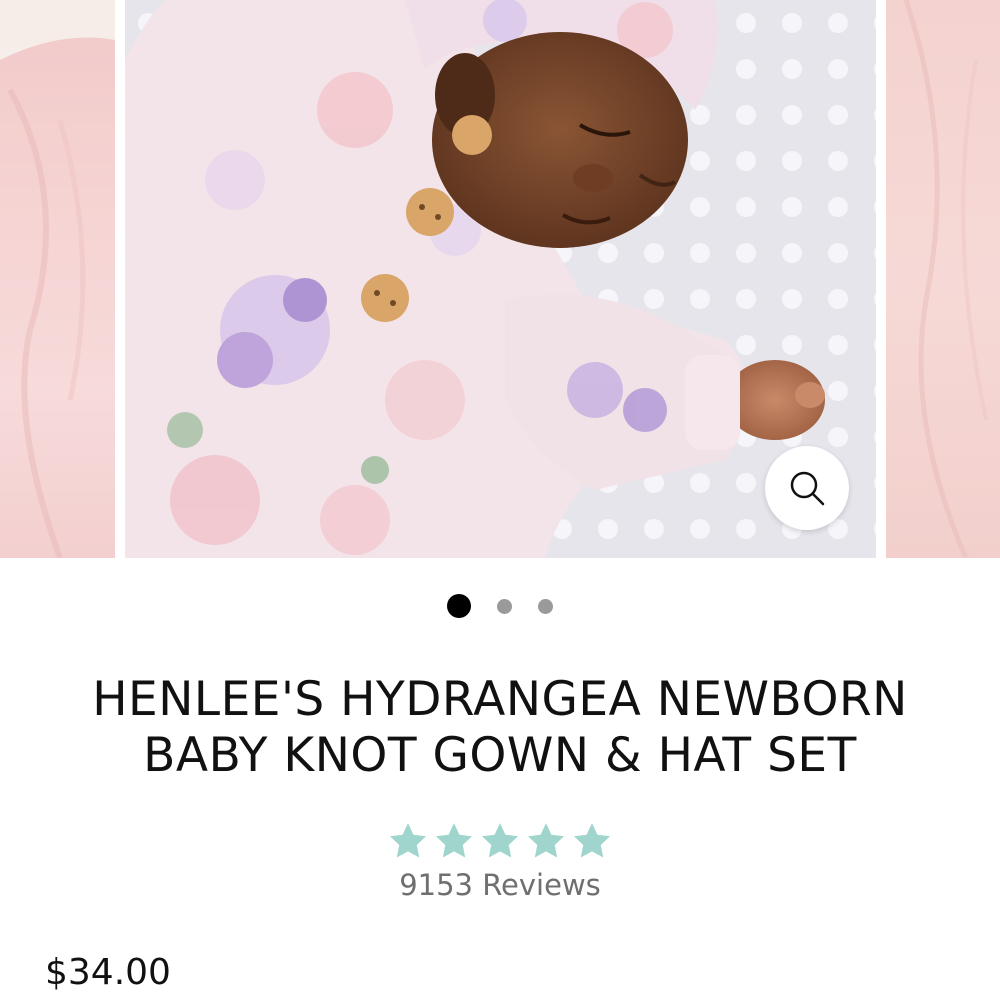  I want to click on previous-slide-image, so click(57, 279).